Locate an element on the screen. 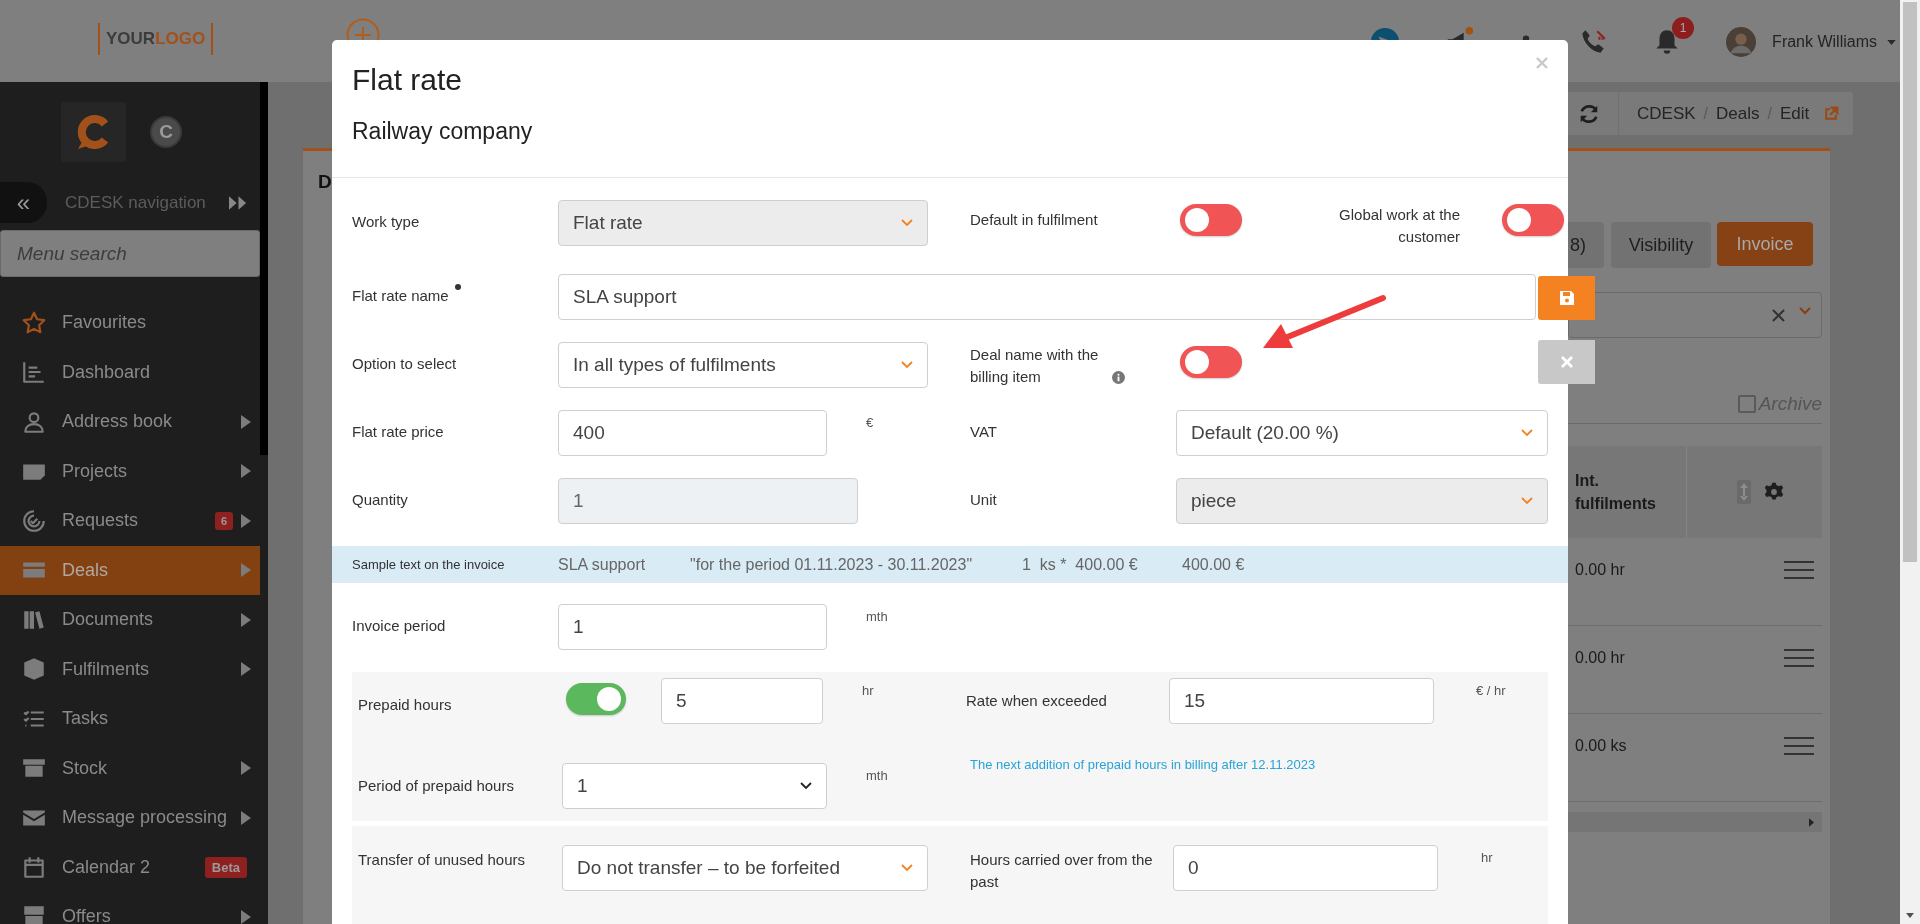 The height and width of the screenshot is (924, 1920). breadcrumb-link: Deals is located at coordinates (1738, 113).